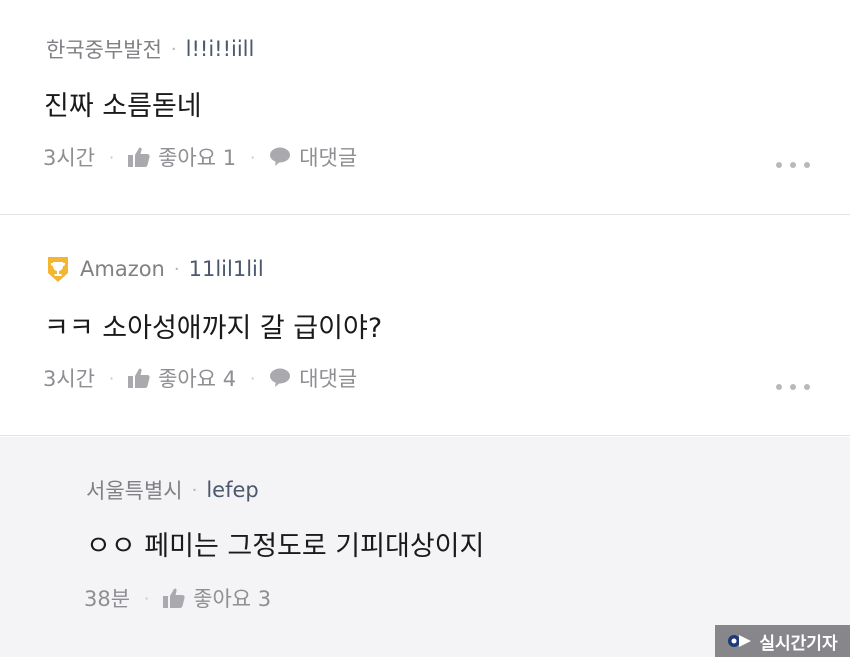  I want to click on reply-text: ㅇㅇ 페미는 그정도로 기피대상이지, so click(285, 546).